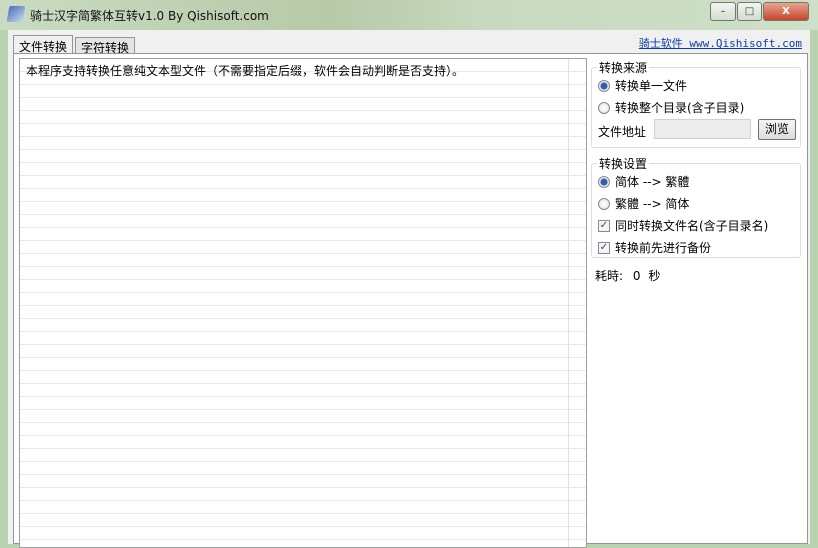  What do you see at coordinates (623, 163) in the screenshot?
I see `settings-group-title: 转换设置` at bounding box center [623, 163].